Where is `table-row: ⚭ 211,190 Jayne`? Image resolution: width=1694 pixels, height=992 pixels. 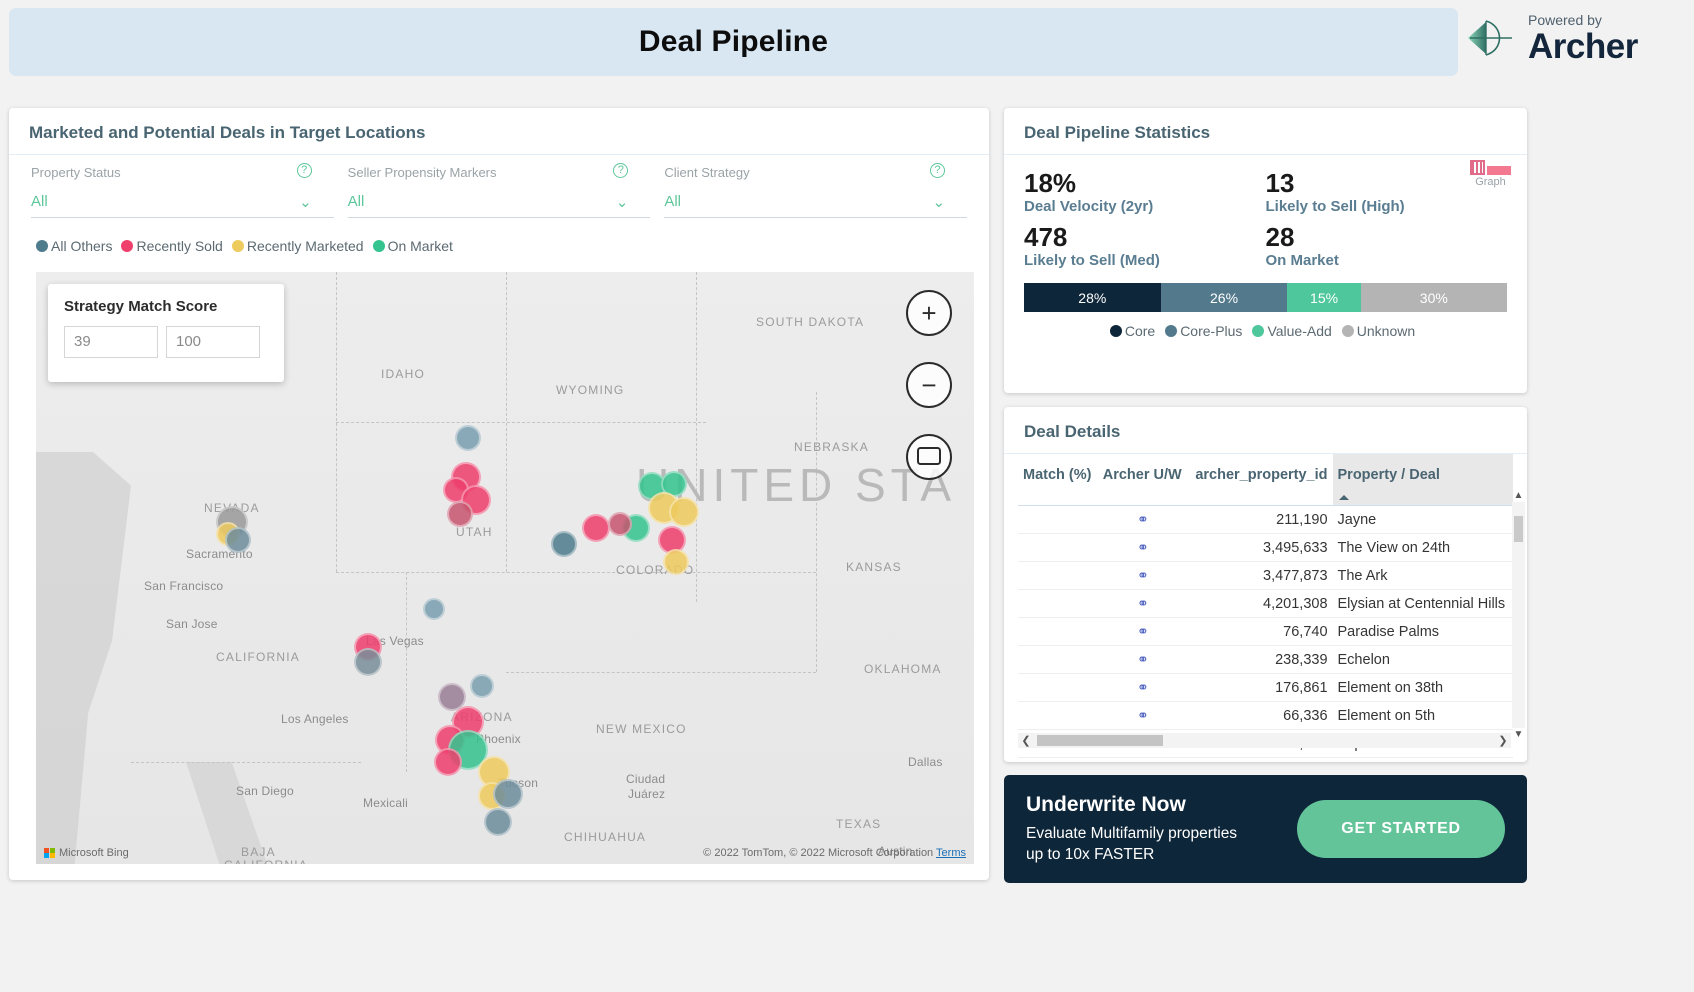
table-row: ⚭ 211,190 Jayne is located at coordinates (1265, 519).